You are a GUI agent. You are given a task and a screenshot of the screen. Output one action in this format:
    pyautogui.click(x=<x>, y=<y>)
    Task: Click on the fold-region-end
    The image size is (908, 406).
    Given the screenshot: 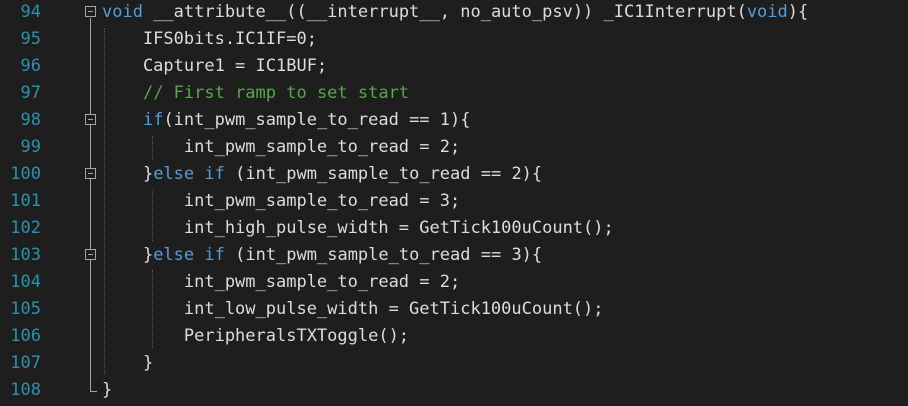 What is the action you would take?
    pyautogui.click(x=93, y=391)
    